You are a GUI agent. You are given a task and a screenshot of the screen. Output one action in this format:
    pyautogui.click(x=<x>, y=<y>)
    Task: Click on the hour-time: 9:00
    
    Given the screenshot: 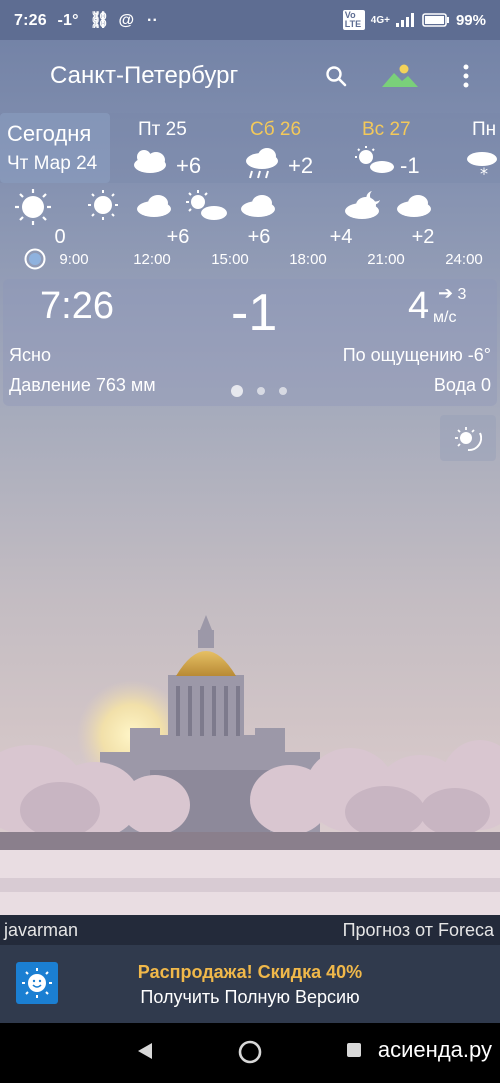 What is the action you would take?
    pyautogui.click(x=74, y=259)
    